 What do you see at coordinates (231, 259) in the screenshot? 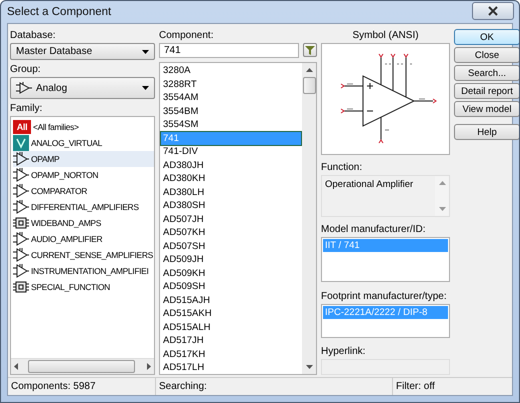
I see `component-item: AD509JH` at bounding box center [231, 259].